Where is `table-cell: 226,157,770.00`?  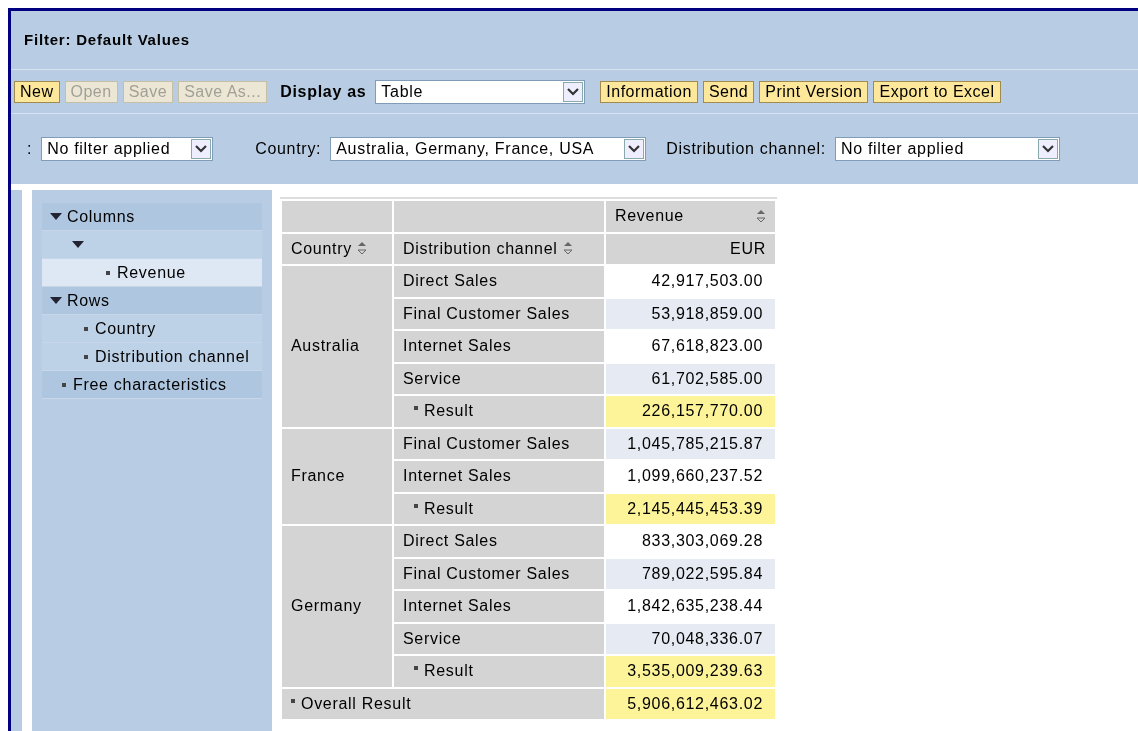
table-cell: 226,157,770.00 is located at coordinates (690, 411).